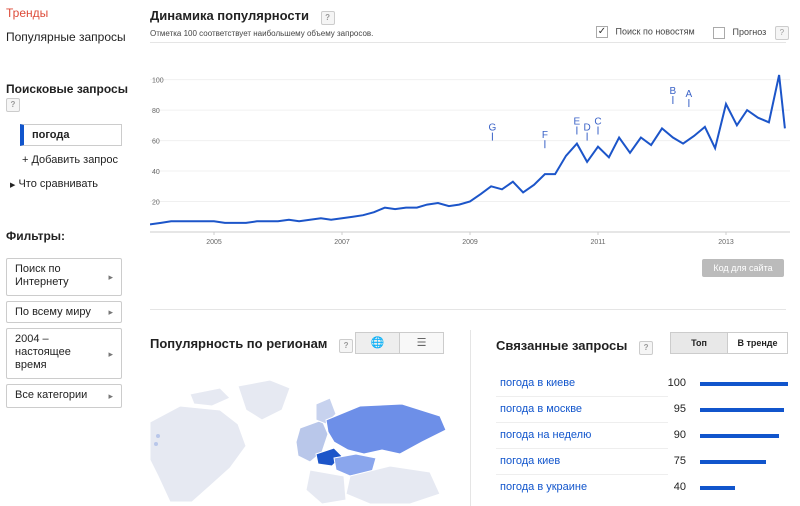  What do you see at coordinates (689, 94) in the screenshot?
I see `annotation-label: A` at bounding box center [689, 94].